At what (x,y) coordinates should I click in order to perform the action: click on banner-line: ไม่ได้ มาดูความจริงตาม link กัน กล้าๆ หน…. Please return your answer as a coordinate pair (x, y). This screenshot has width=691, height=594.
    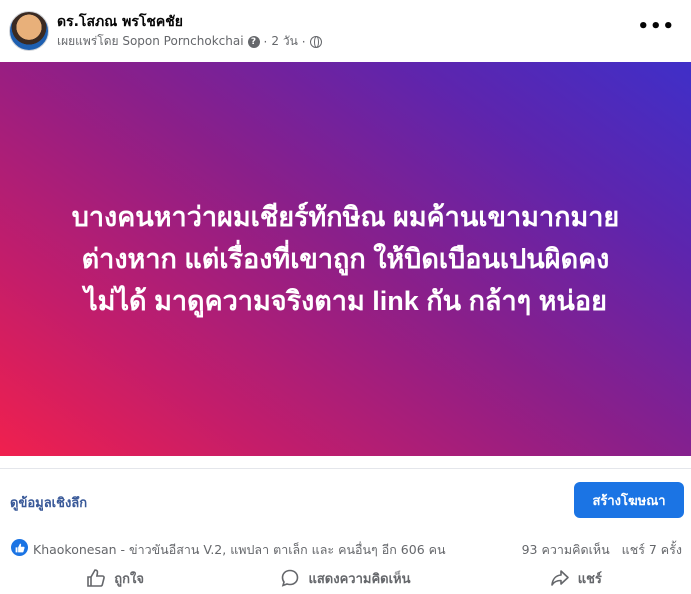
    Looking at the image, I should click on (345, 301).